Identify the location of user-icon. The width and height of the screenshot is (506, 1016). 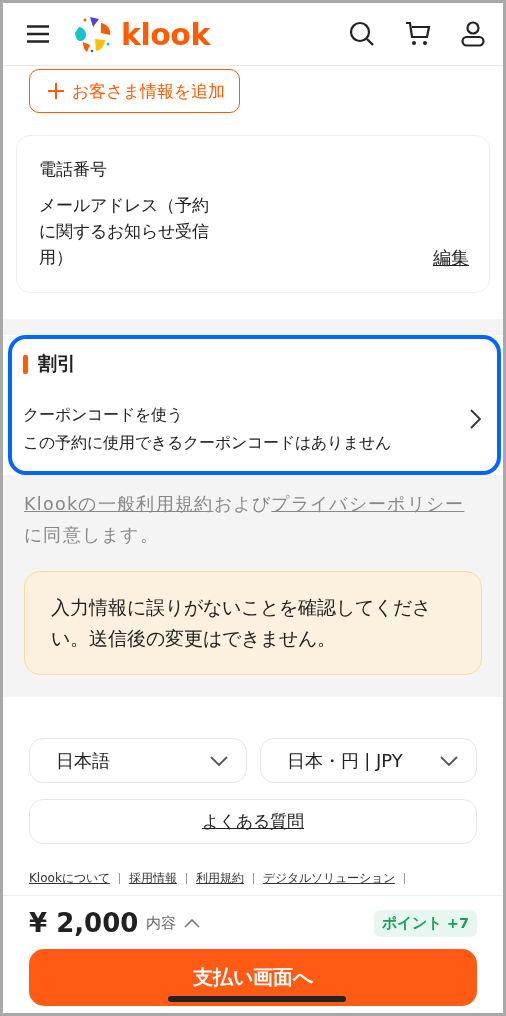
(473, 34).